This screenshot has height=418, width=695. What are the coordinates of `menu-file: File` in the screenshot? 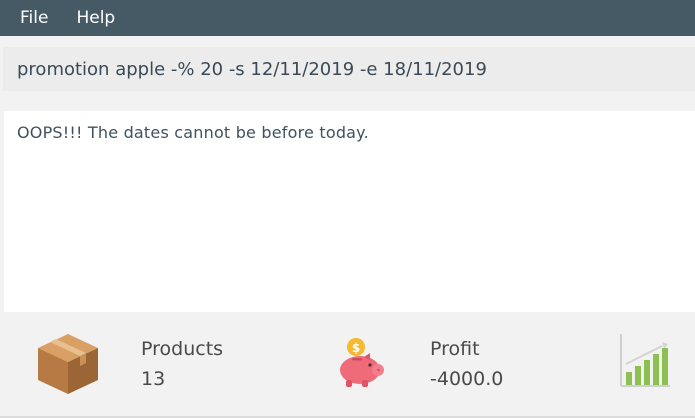 It's located at (24, 18).